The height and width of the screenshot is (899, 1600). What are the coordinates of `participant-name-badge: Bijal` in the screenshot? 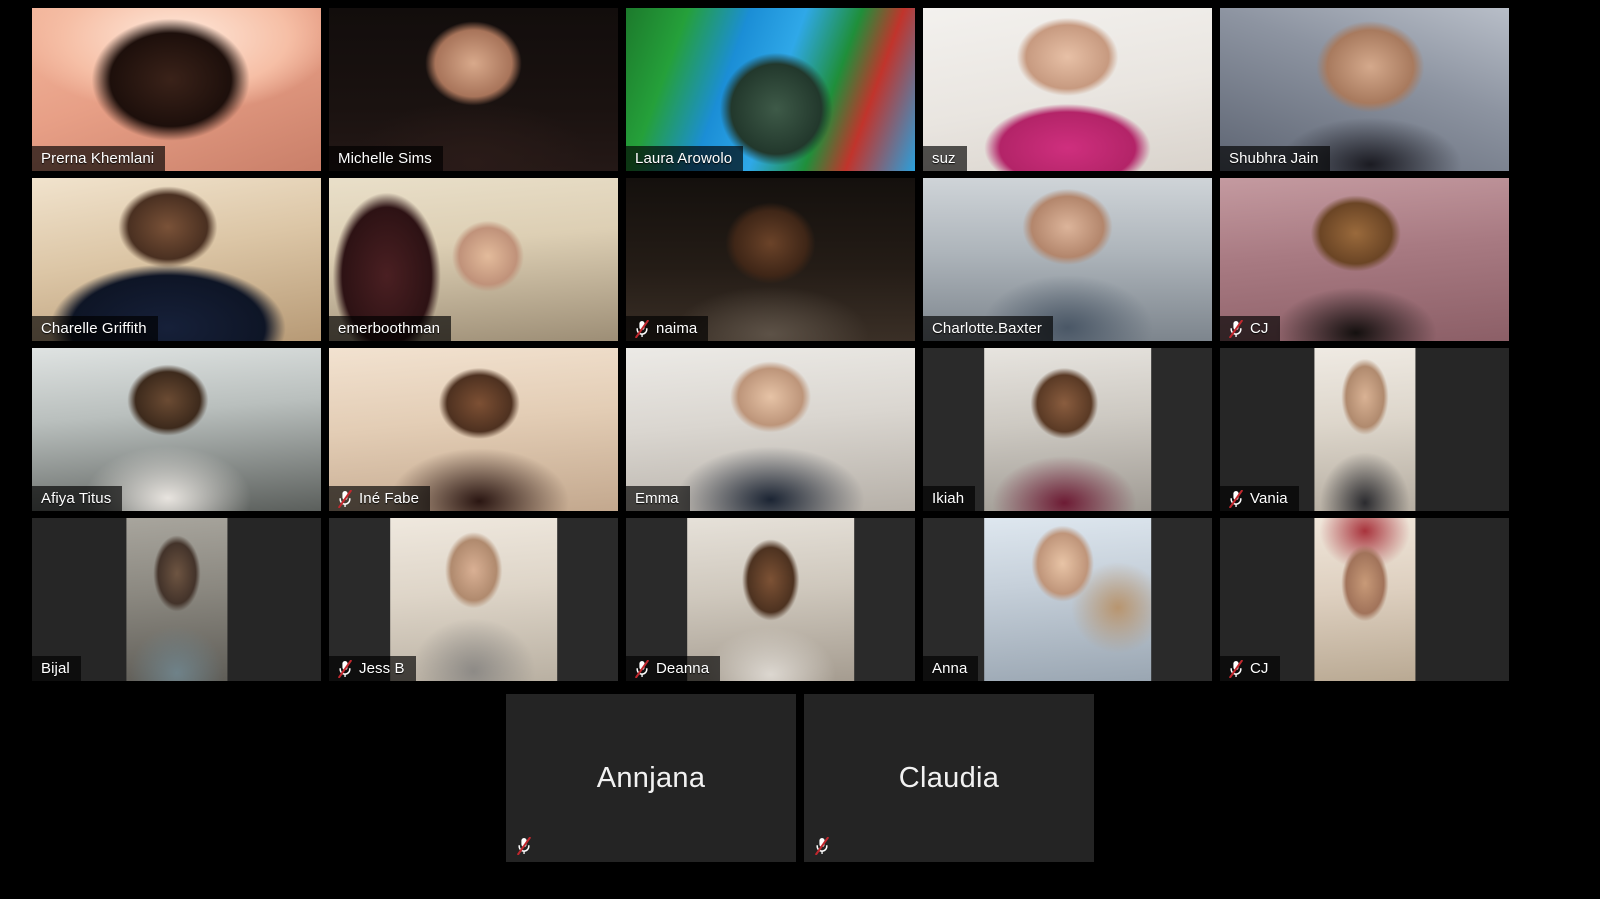 It's located at (56, 668).